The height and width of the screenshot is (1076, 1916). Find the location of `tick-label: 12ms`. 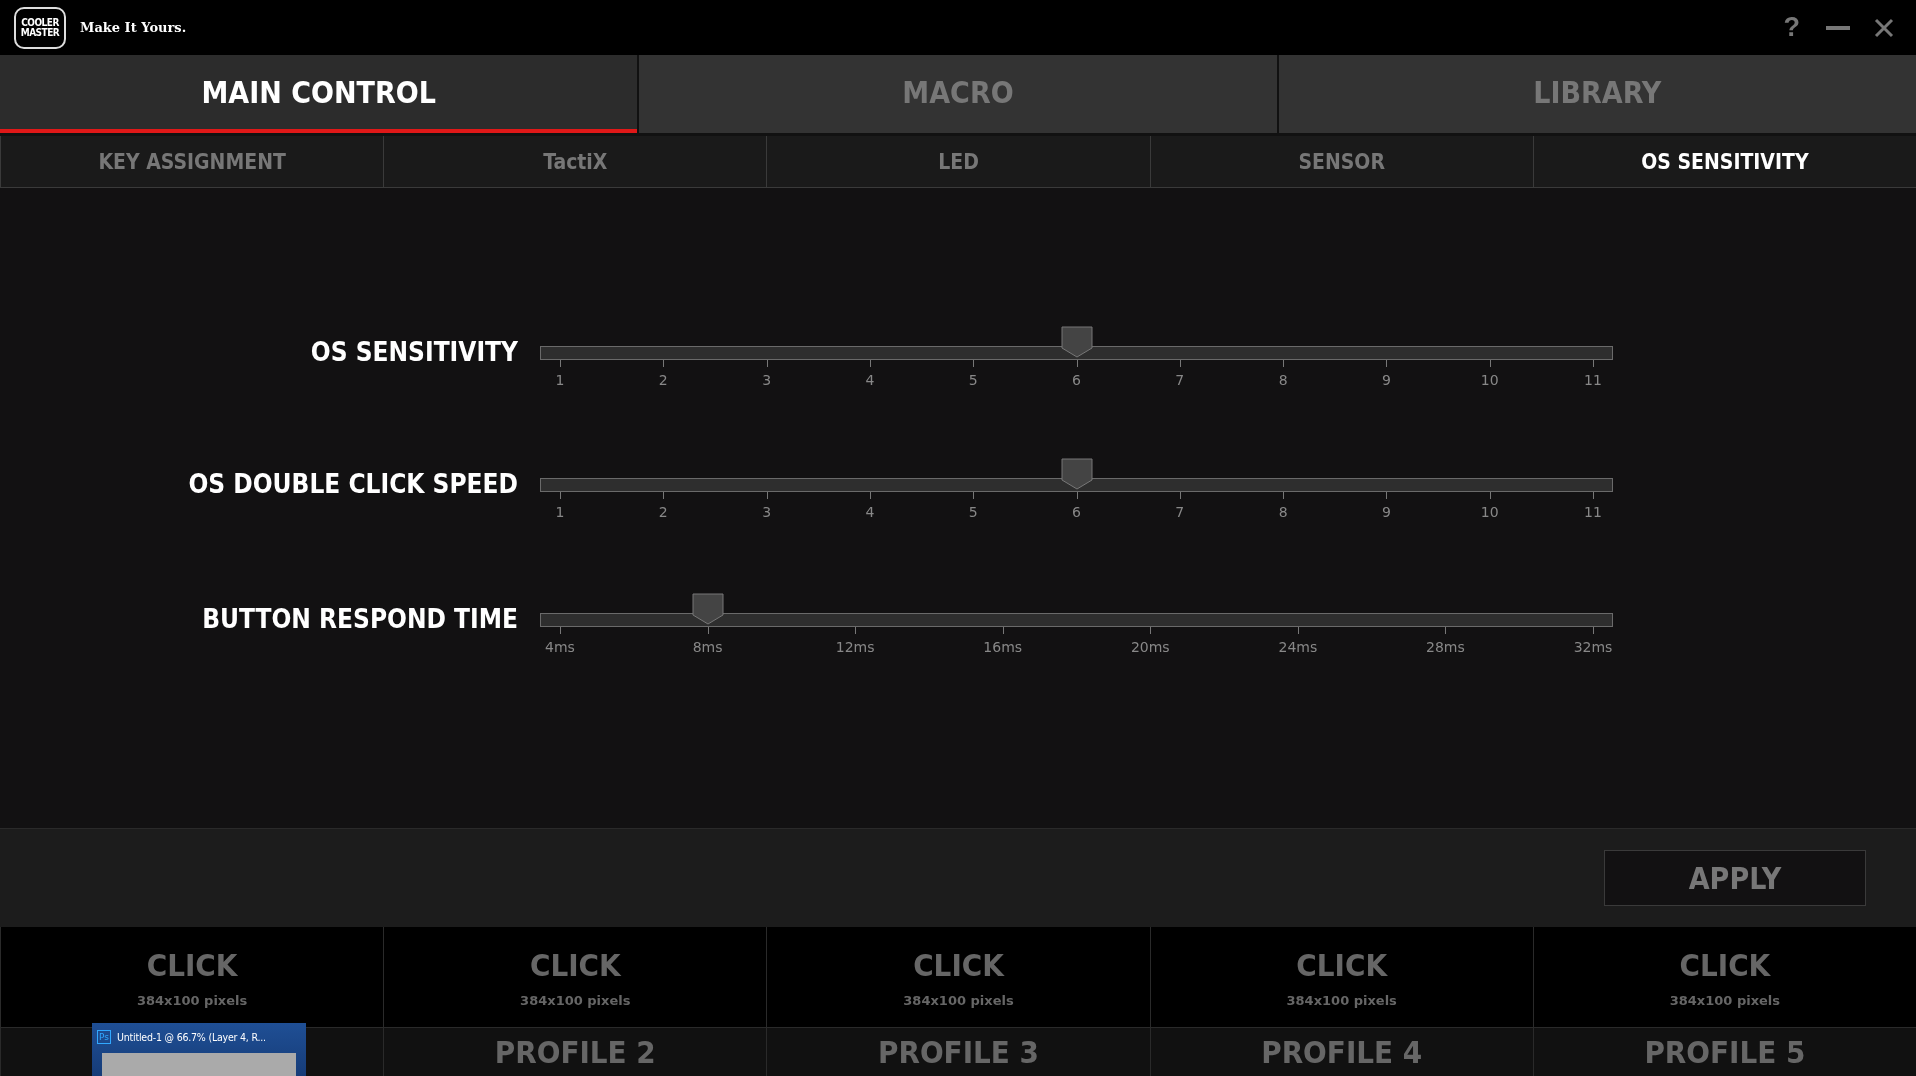

tick-label: 12ms is located at coordinates (855, 647).